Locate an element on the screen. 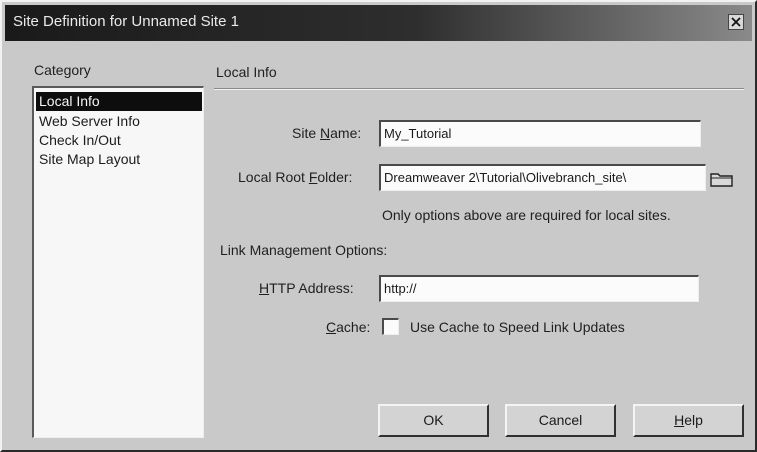  ok-button: OK is located at coordinates (433, 420).